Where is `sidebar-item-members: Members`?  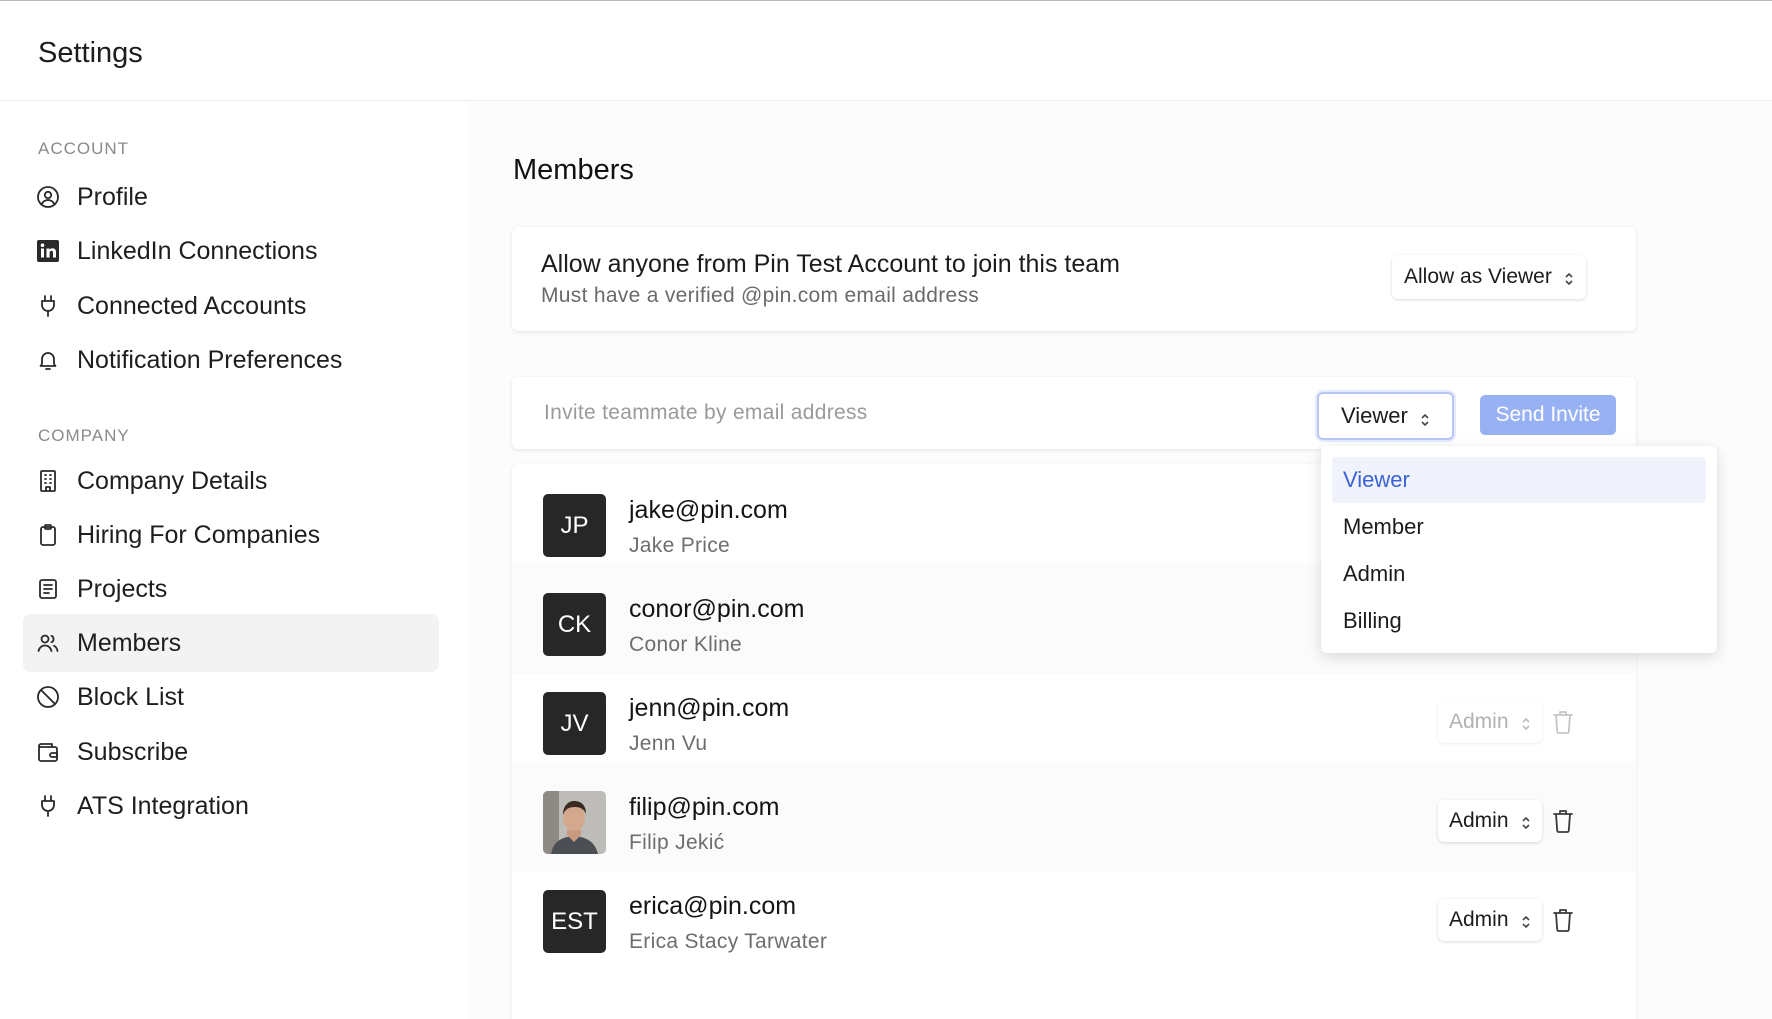 sidebar-item-members: Members is located at coordinates (231, 643).